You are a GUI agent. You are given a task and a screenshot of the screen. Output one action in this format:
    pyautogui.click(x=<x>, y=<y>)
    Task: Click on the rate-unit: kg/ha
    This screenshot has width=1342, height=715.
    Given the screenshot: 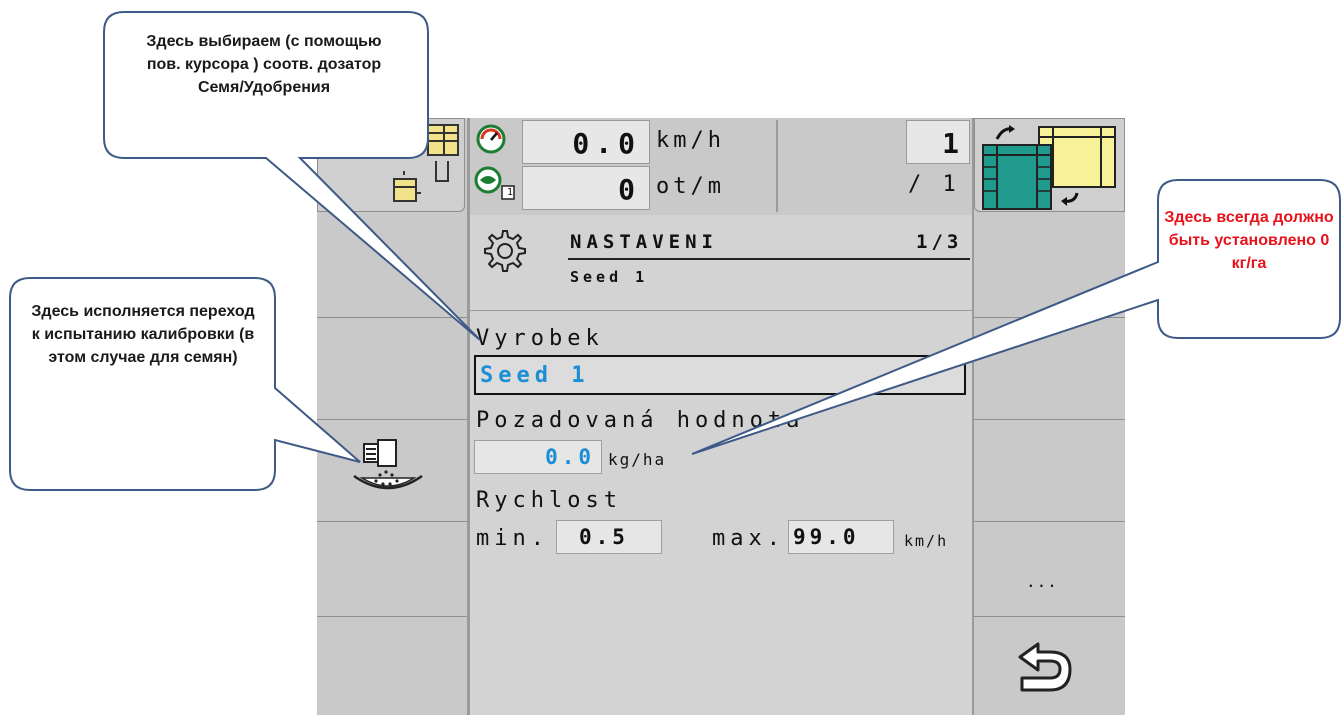 What is the action you would take?
    pyautogui.click(x=637, y=459)
    